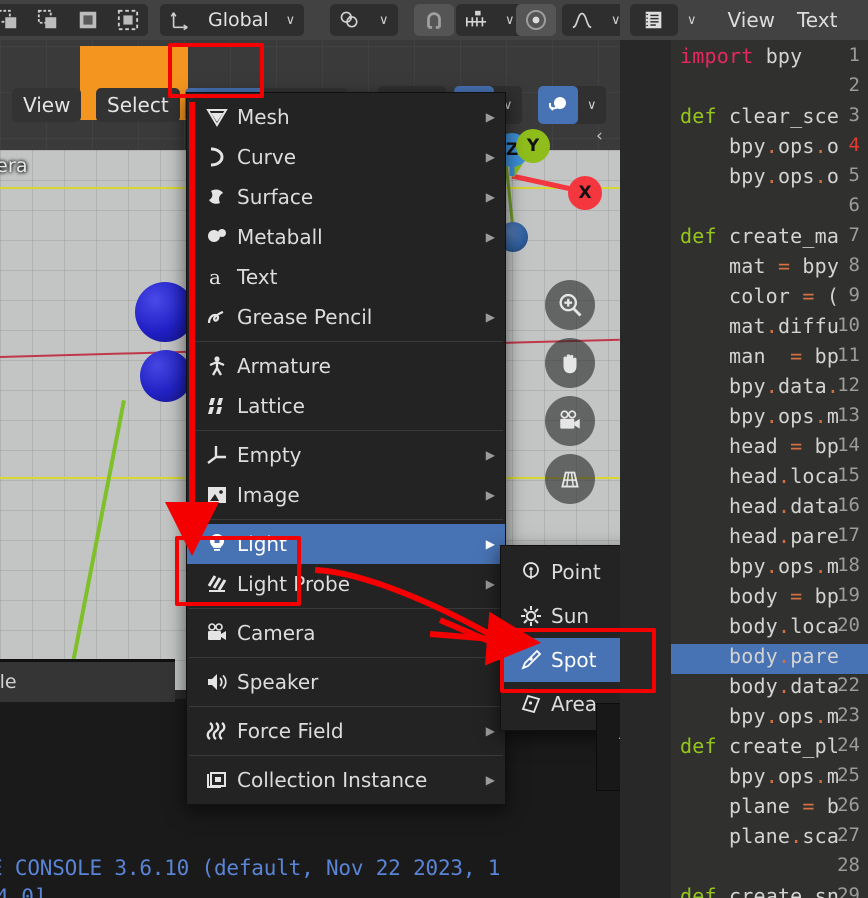 Image resolution: width=868 pixels, height=898 pixels. What do you see at coordinates (848, 325) in the screenshot?
I see `line-number: 10` at bounding box center [848, 325].